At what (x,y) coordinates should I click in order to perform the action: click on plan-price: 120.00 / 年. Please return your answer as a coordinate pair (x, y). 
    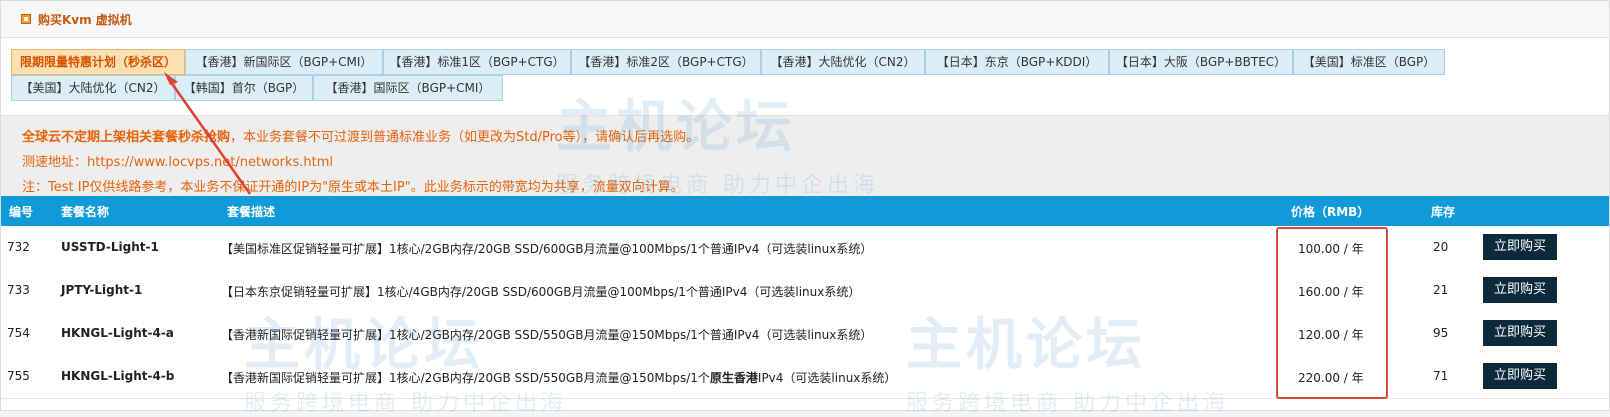
    Looking at the image, I should click on (1331, 335).